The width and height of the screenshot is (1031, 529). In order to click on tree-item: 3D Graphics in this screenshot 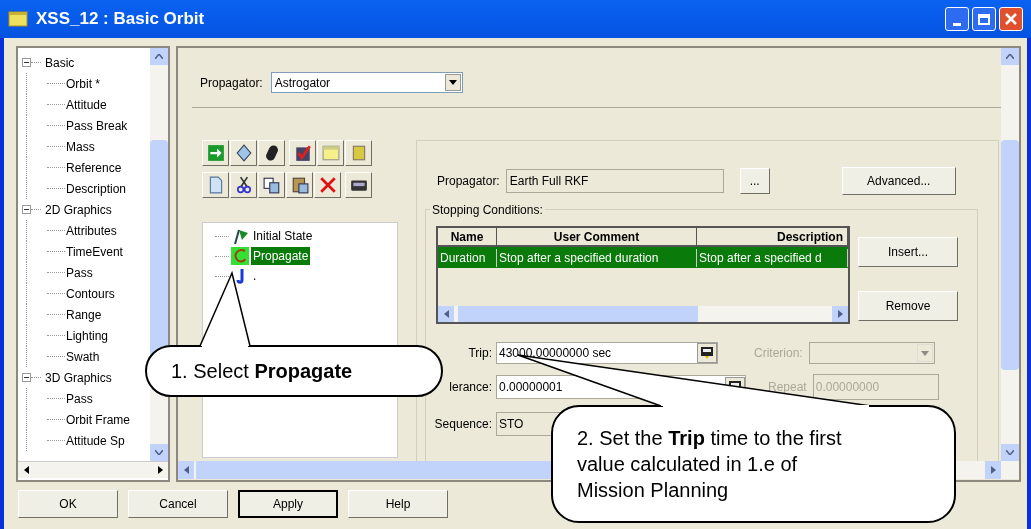, I will do `click(76, 377)`.